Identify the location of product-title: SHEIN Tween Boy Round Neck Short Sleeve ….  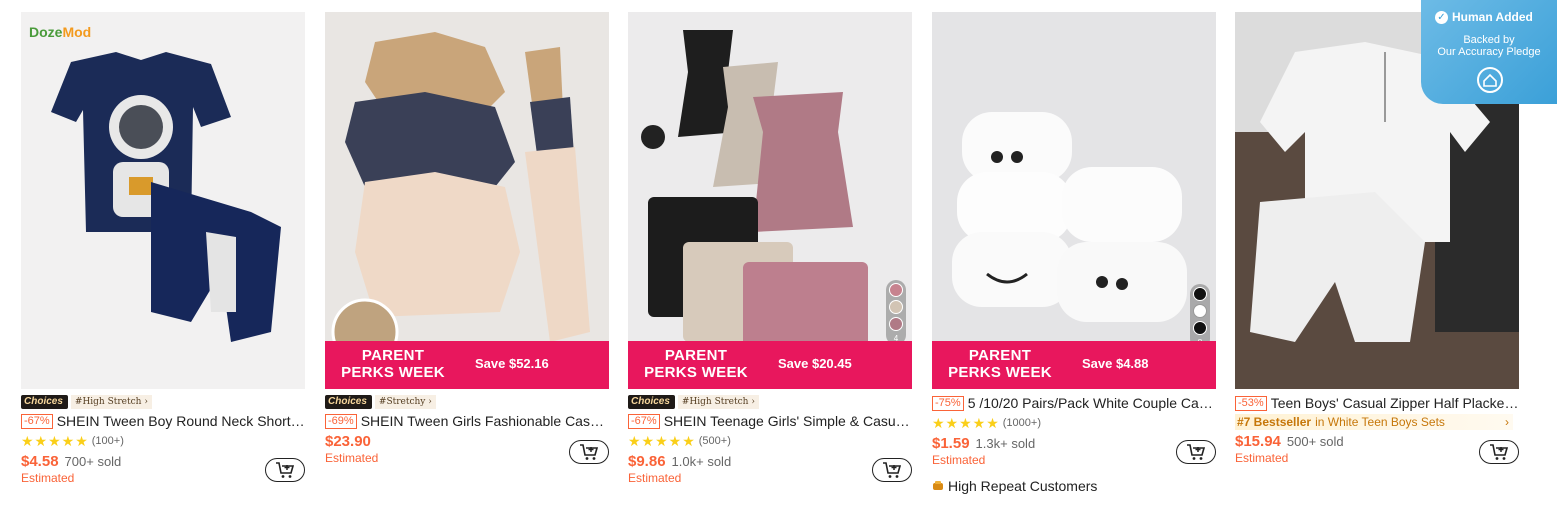
(181, 421).